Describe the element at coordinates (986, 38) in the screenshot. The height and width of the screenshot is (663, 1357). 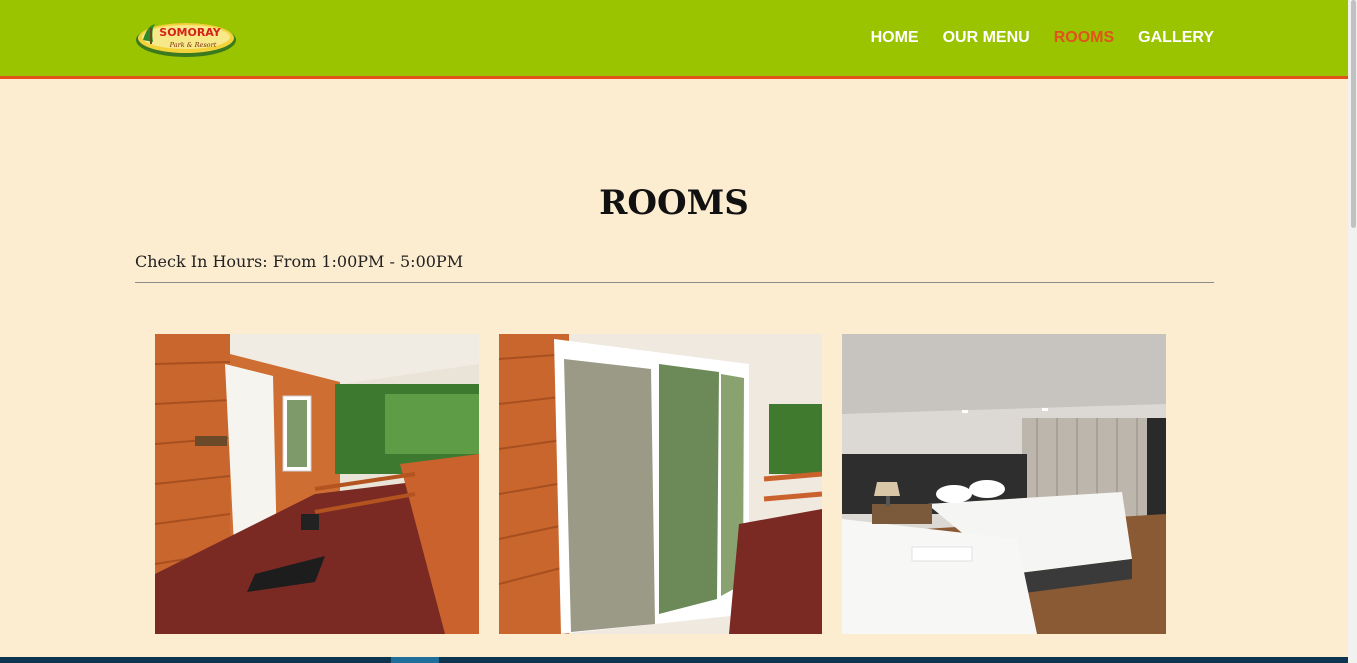
I see `nav-our-menu: OUR MENU` at that location.